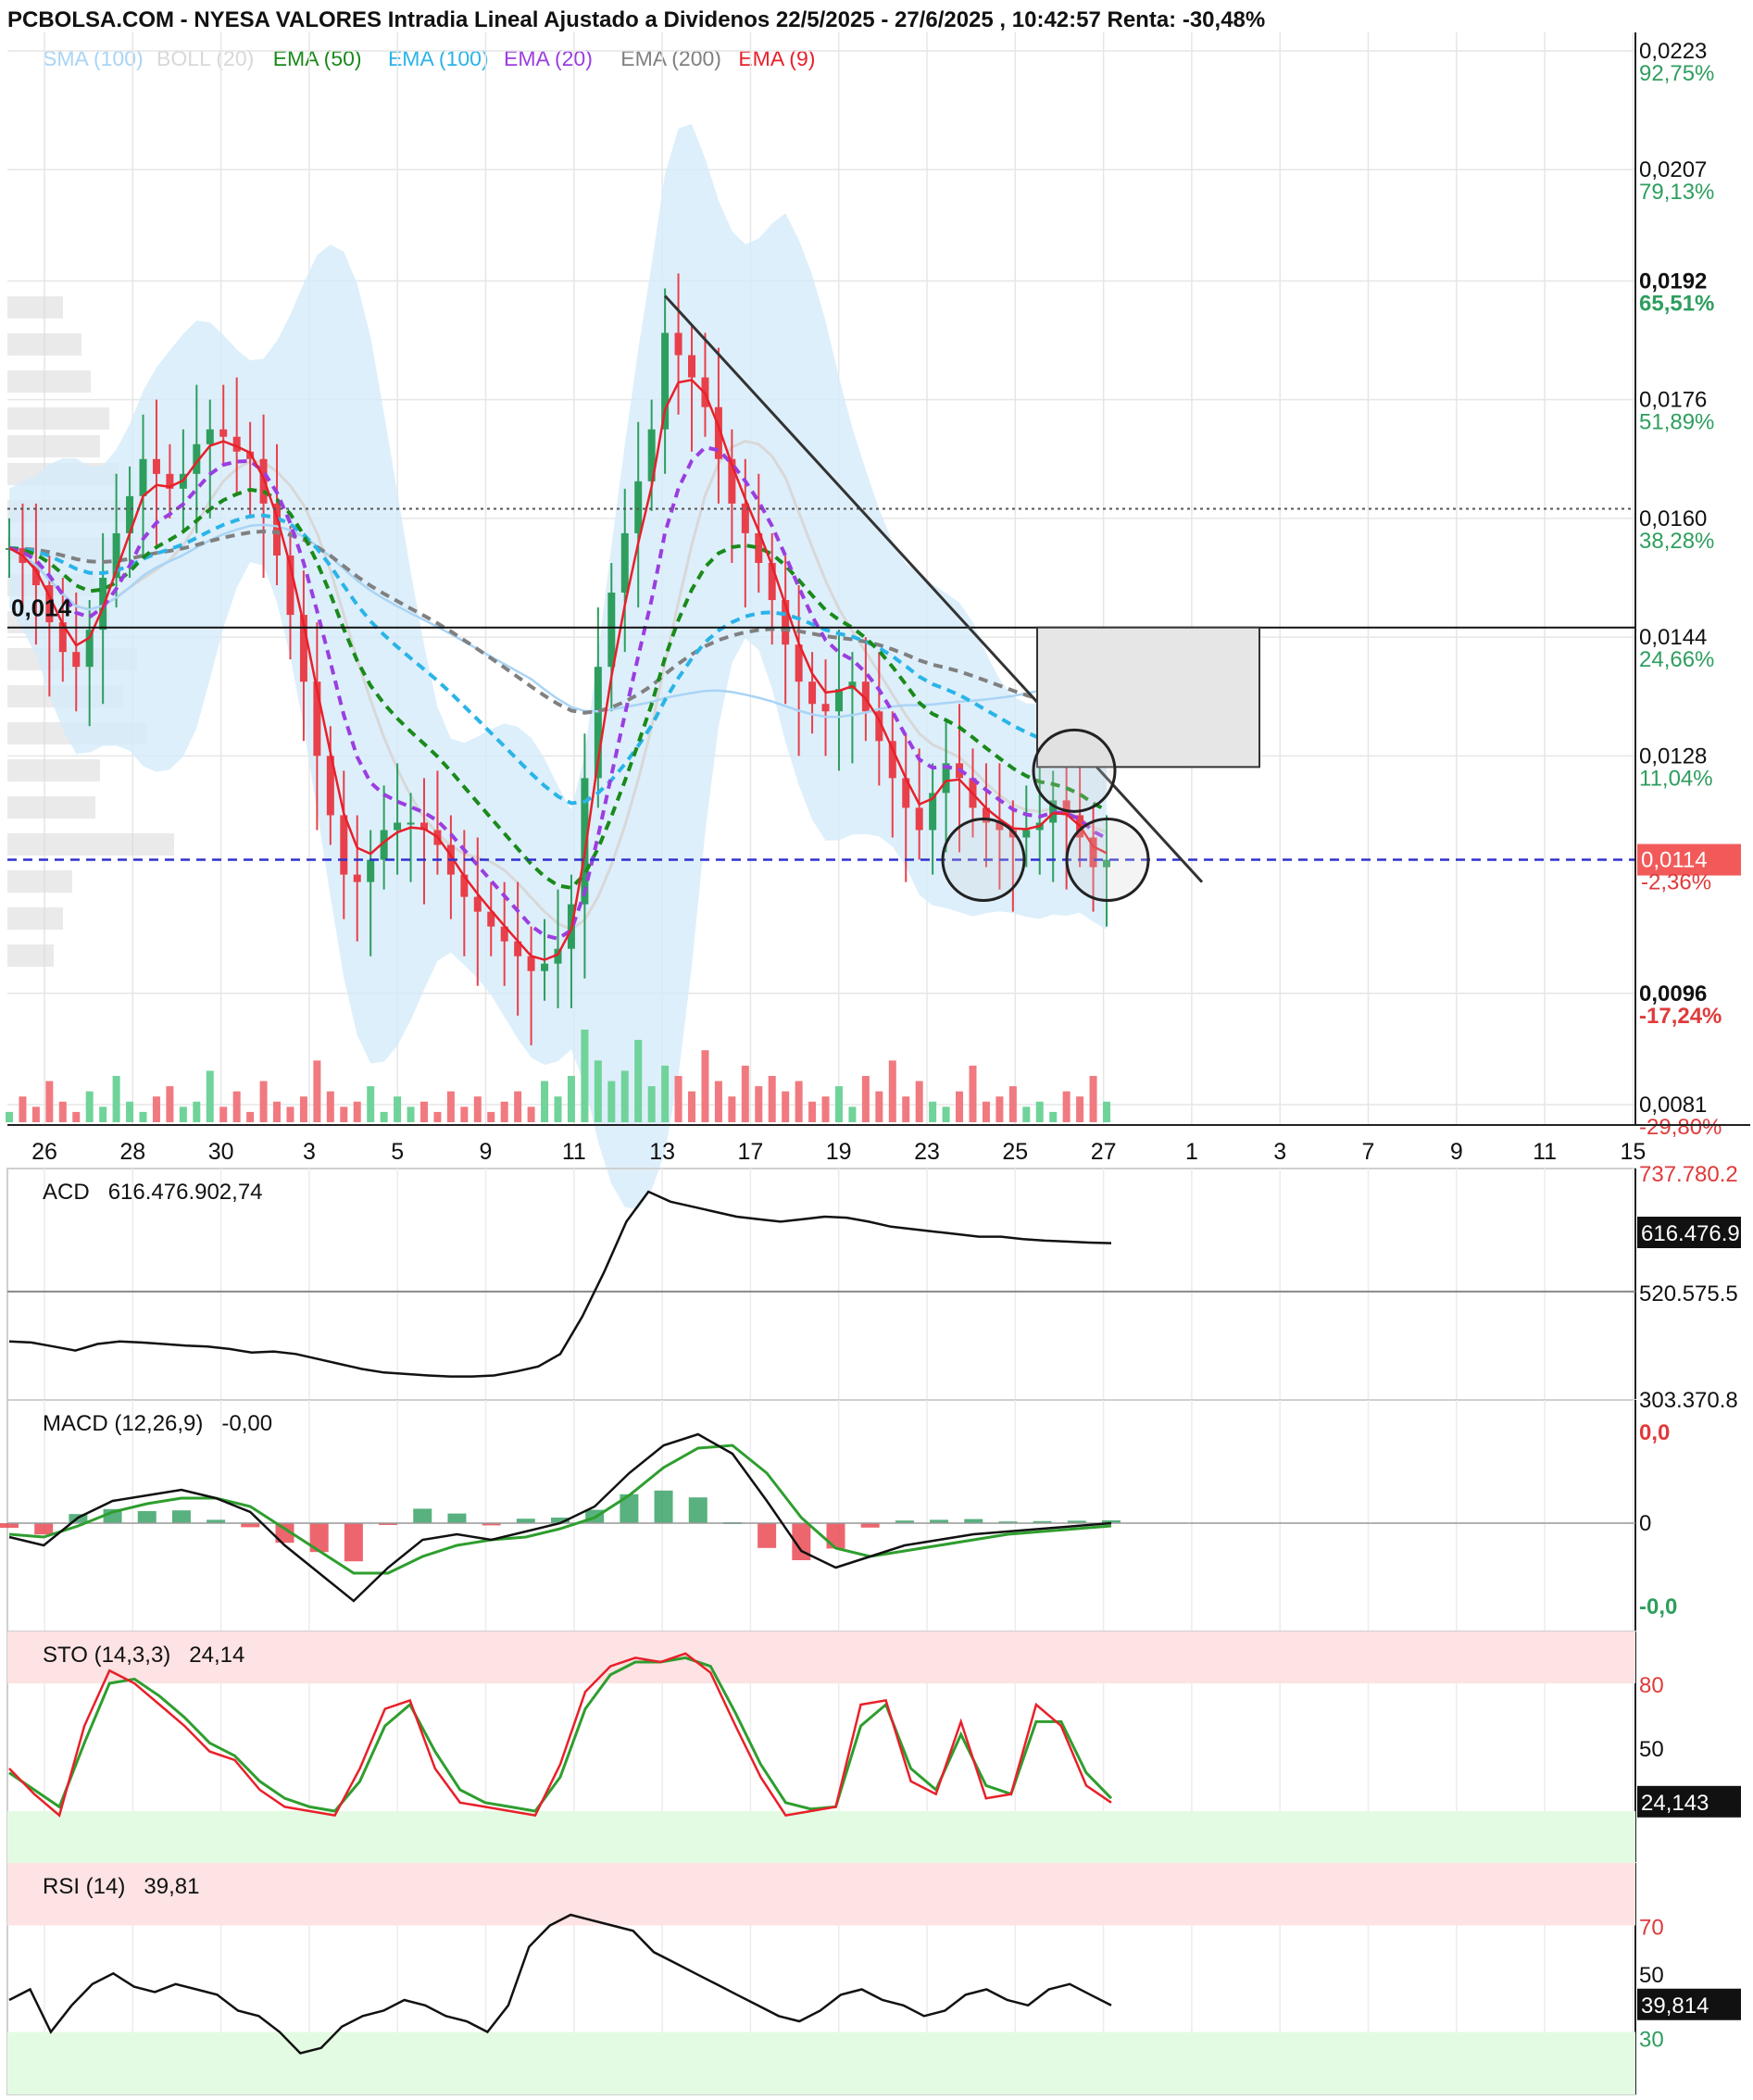 The width and height of the screenshot is (1753, 2100). Describe the element at coordinates (1676, 422) in the screenshot. I see `pct-tick-3: 51,89%` at that location.